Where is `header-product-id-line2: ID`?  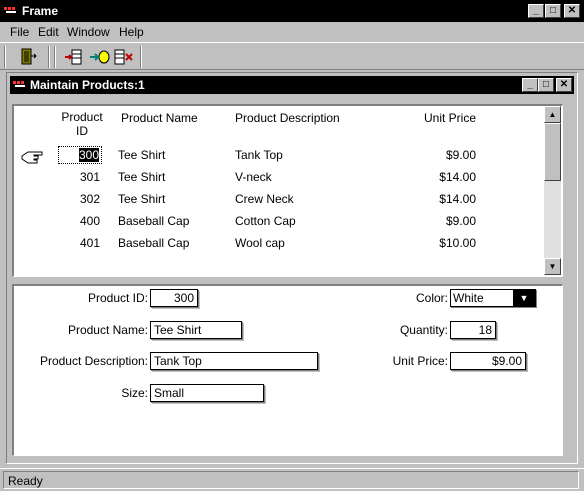
header-product-id-line2: ID is located at coordinates (82, 131).